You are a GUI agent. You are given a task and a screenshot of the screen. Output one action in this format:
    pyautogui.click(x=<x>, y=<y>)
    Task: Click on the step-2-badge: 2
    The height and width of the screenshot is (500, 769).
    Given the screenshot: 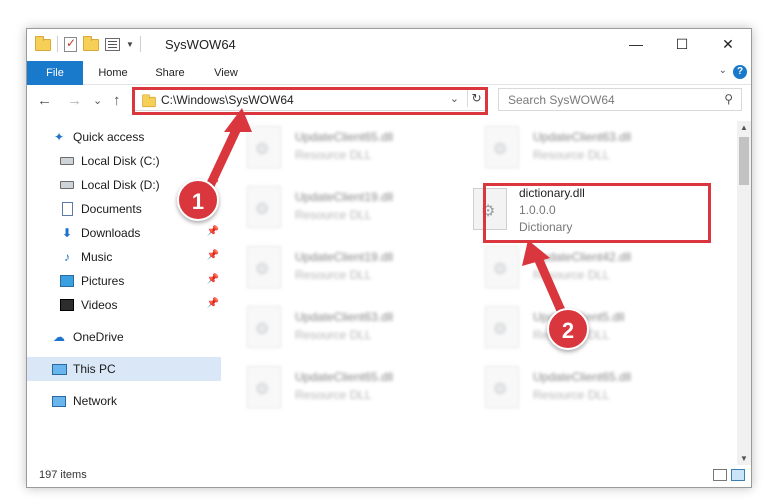 What is the action you would take?
    pyautogui.click(x=568, y=329)
    